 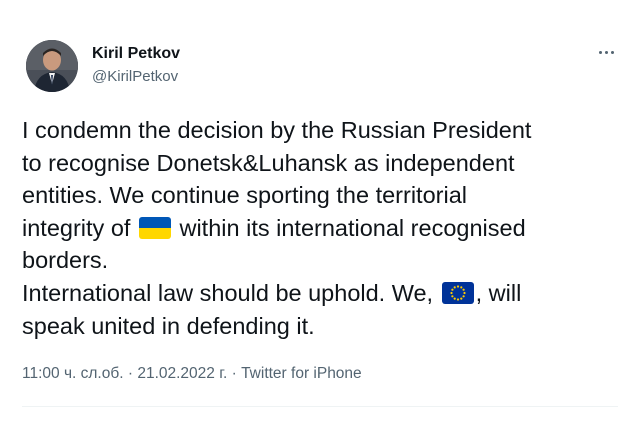 I want to click on tweet-line: speak united in defending it., so click(x=168, y=325).